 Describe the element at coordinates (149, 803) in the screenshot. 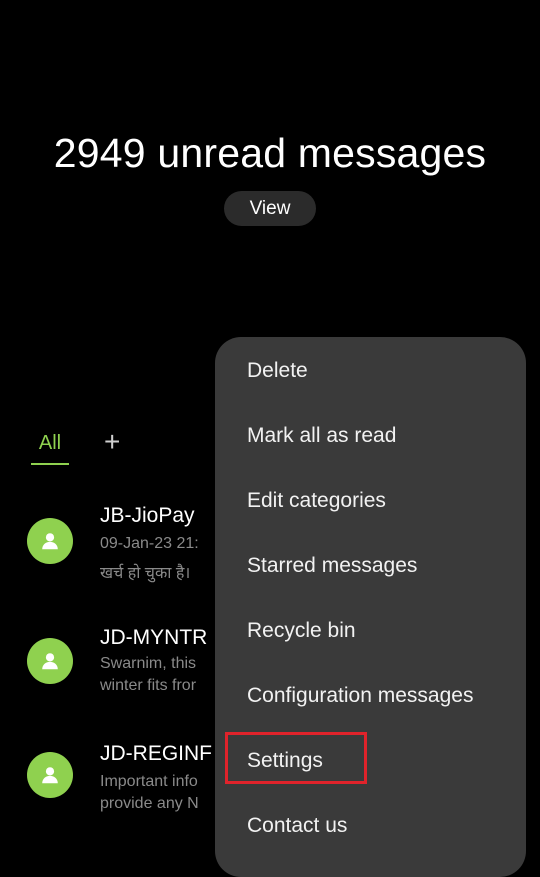

I see `conversation-preview: provide any N` at that location.